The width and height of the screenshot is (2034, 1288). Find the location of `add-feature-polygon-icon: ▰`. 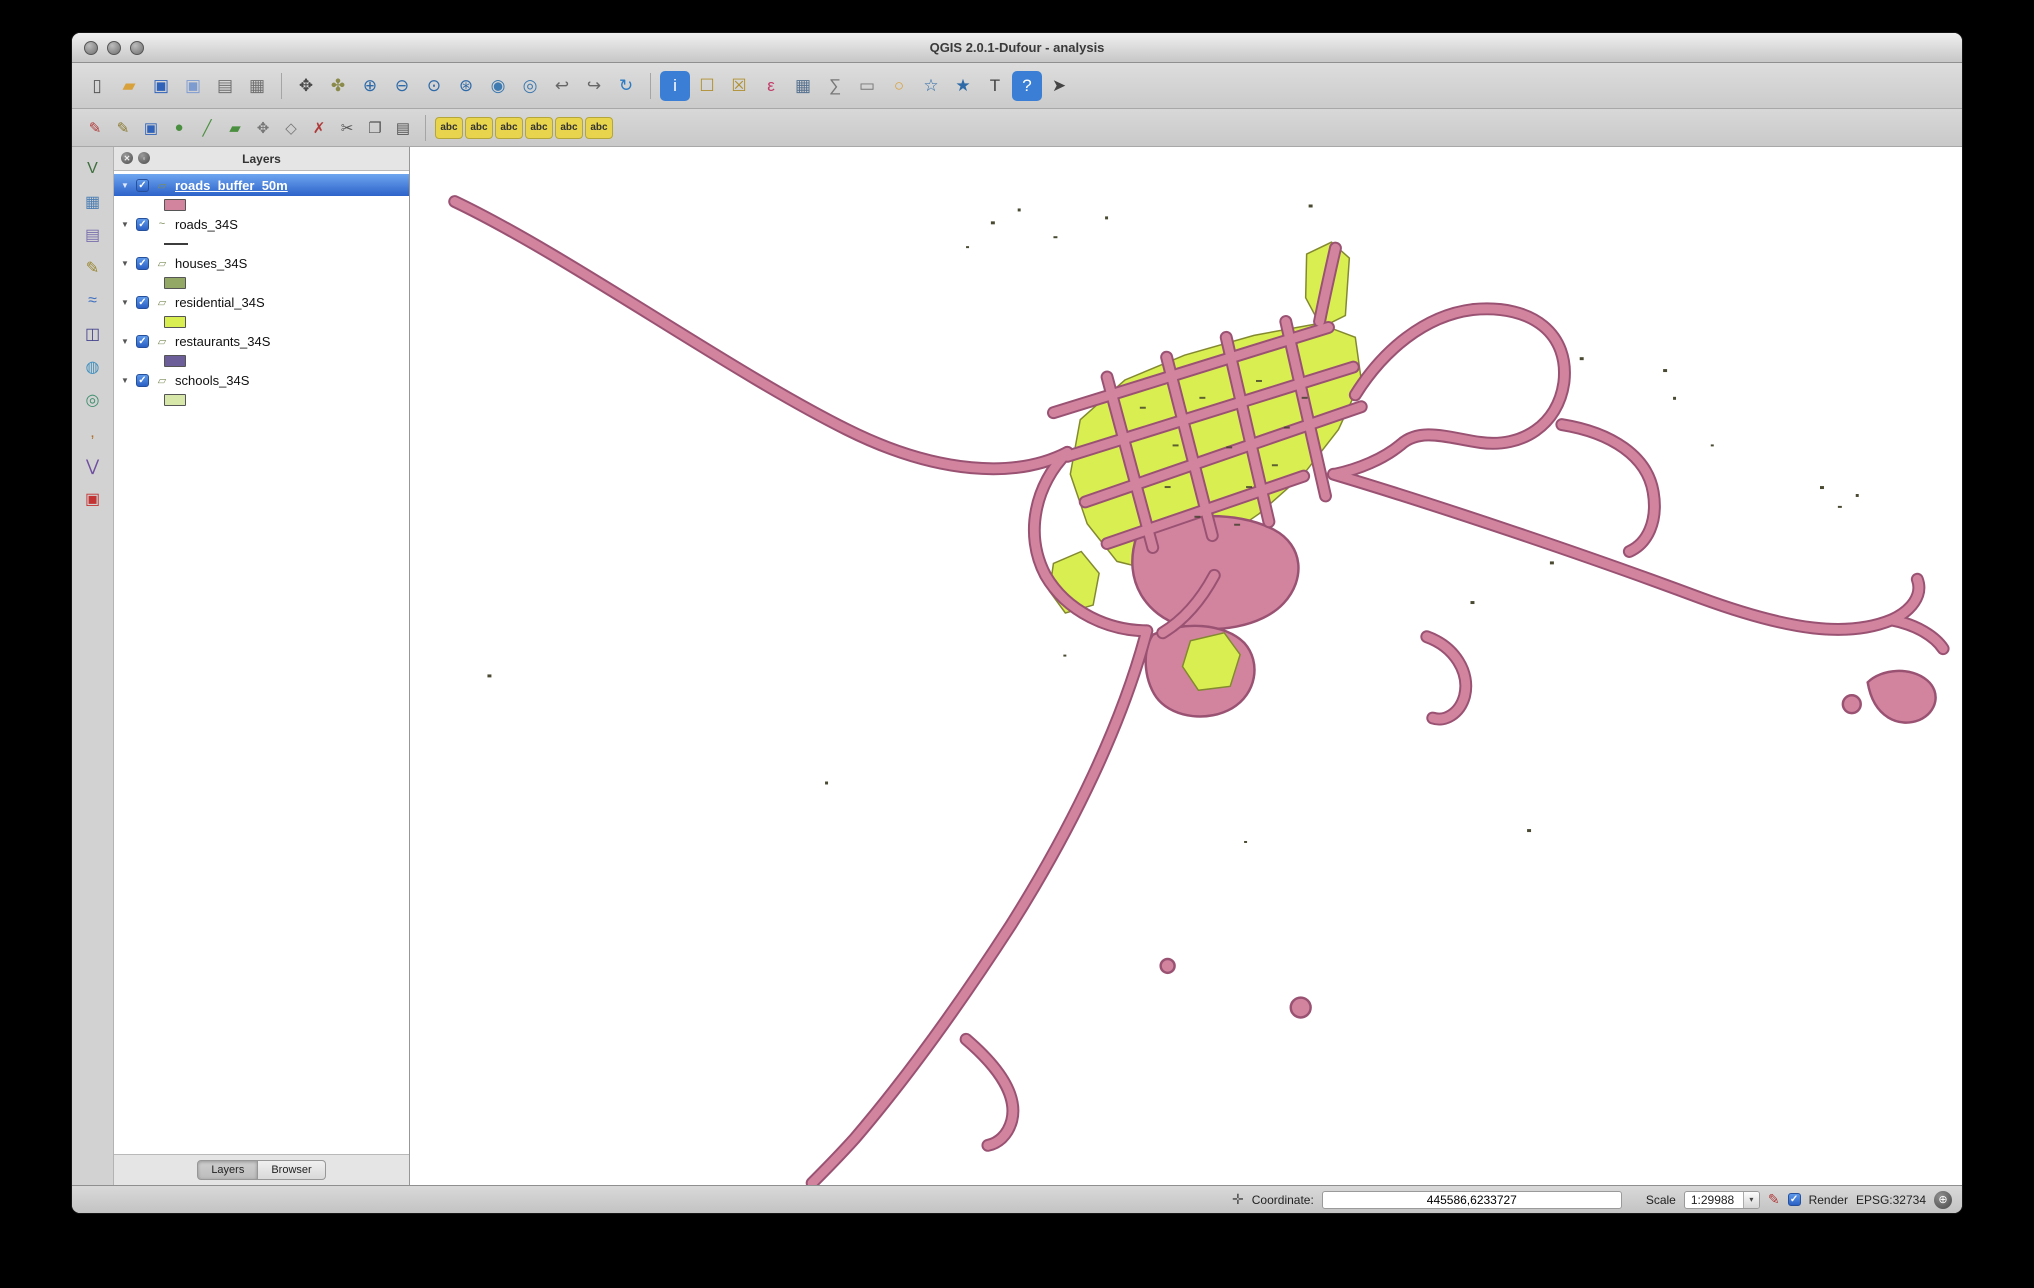

add-feature-polygon-icon: ▰ is located at coordinates (235, 128).